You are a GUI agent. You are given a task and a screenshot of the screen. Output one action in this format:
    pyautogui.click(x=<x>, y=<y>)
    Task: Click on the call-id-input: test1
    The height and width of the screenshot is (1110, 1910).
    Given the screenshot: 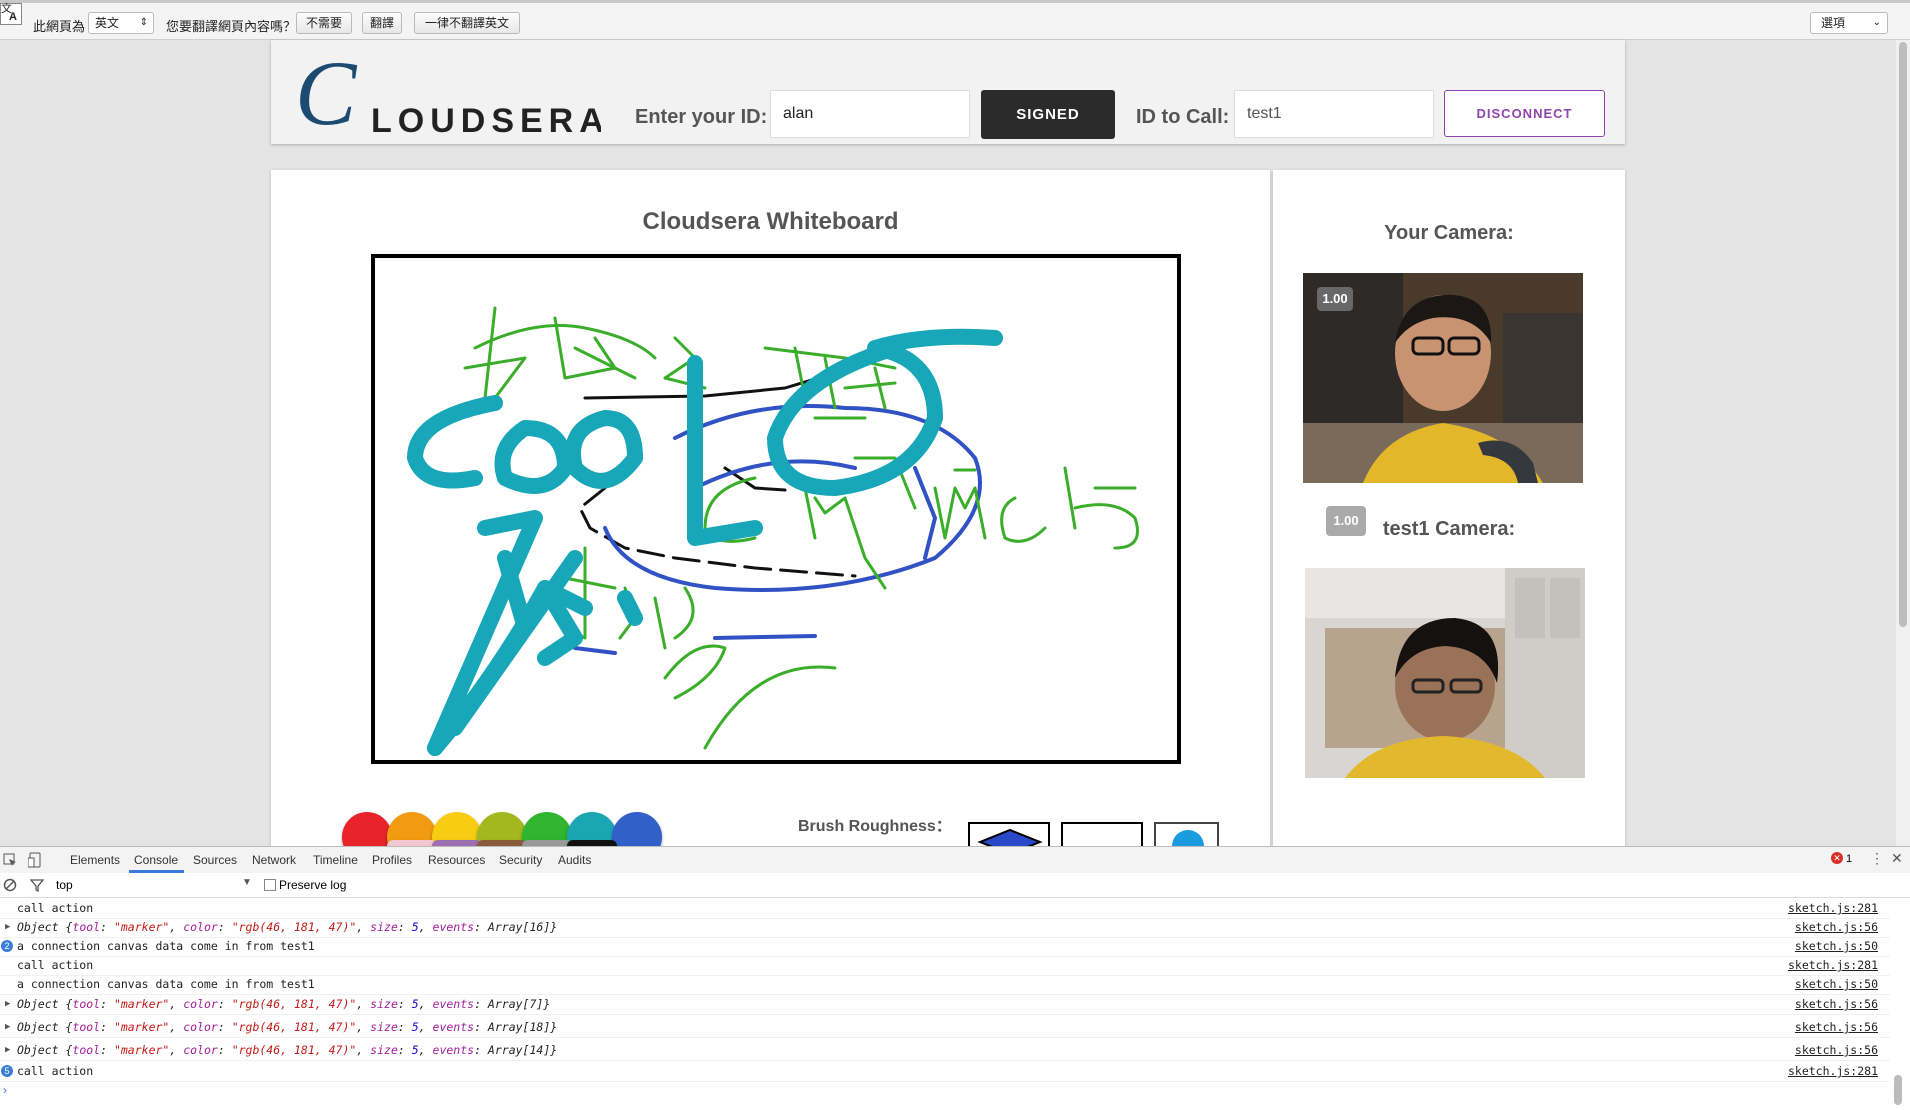 What is the action you would take?
    pyautogui.click(x=1334, y=114)
    